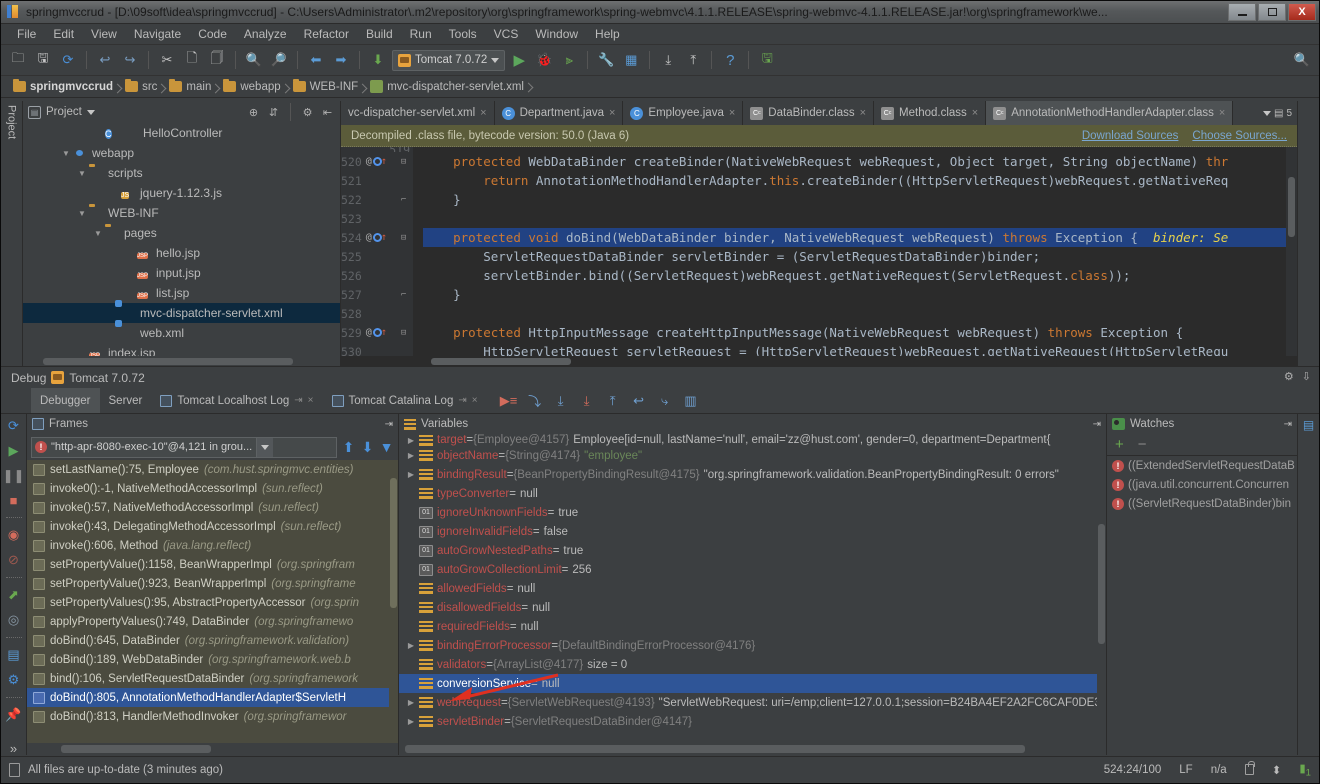  Describe the element at coordinates (403, 295) in the screenshot. I see `fold-marker-icon: ⌐` at that location.